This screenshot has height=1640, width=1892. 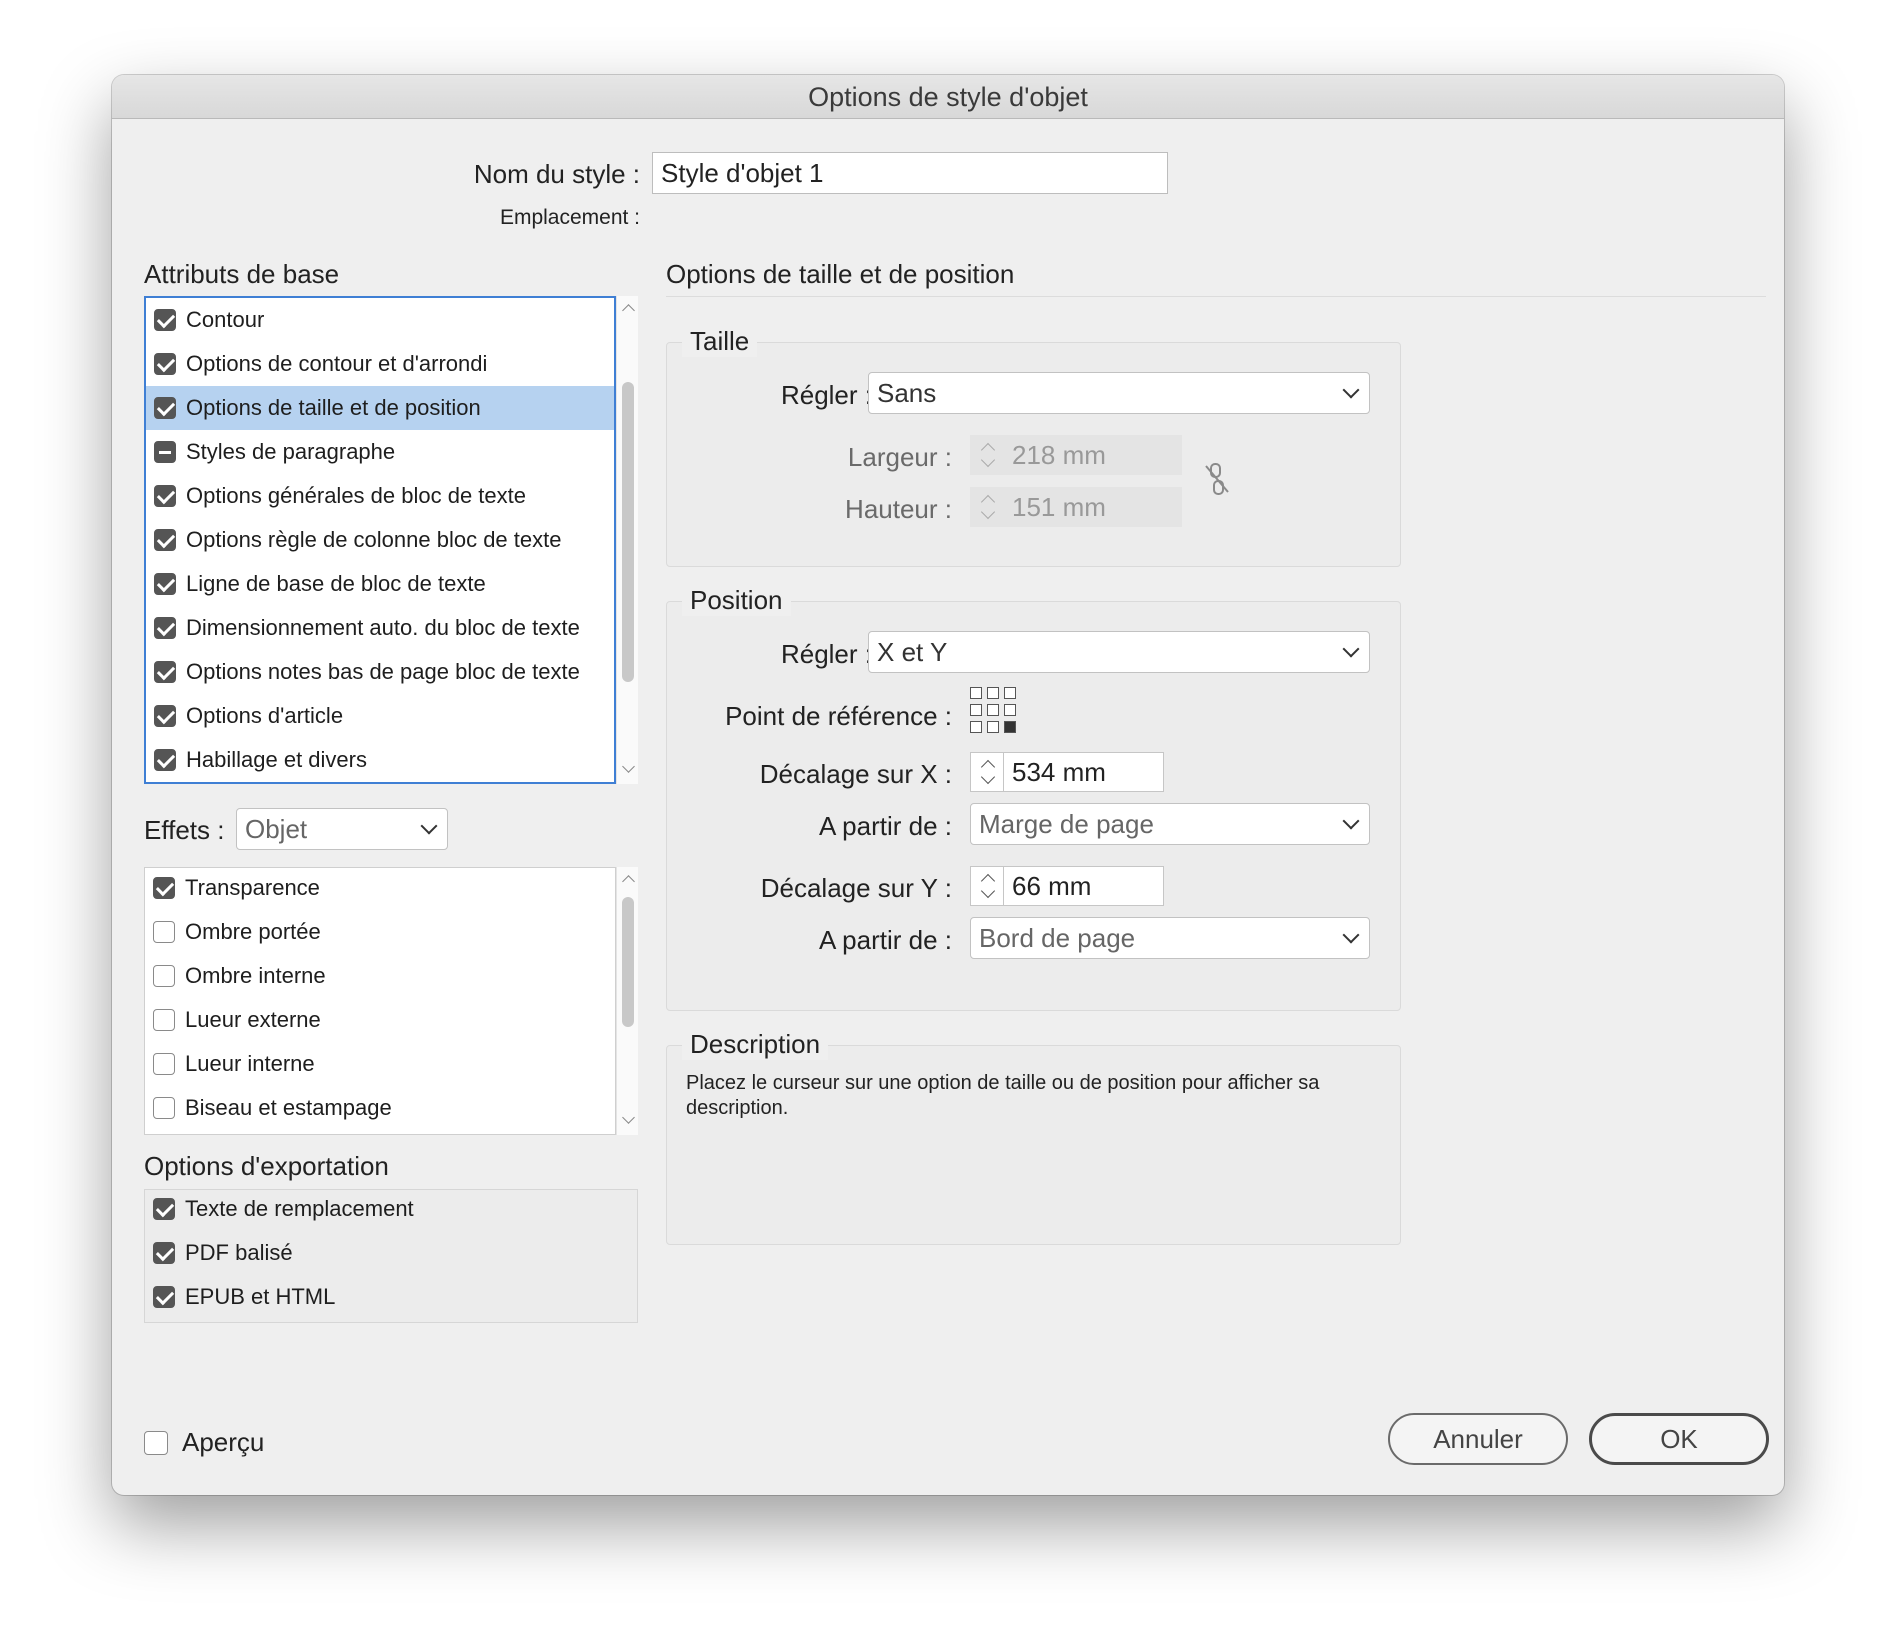 What do you see at coordinates (380, 888) in the screenshot?
I see `list-item: Transparence` at bounding box center [380, 888].